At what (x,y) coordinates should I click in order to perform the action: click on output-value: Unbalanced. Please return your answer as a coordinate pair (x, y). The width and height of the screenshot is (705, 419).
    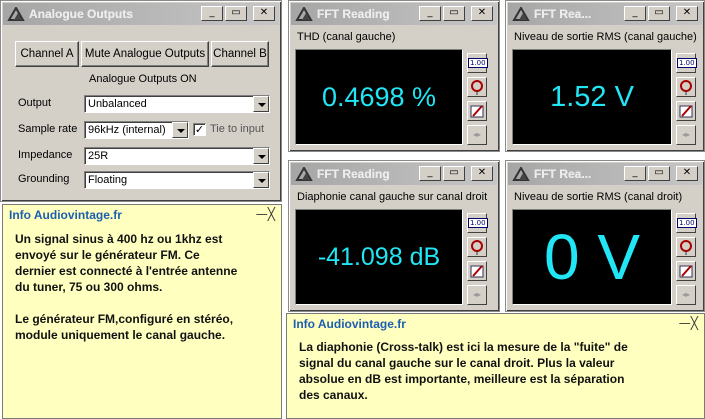
    Looking at the image, I should click on (117, 104).